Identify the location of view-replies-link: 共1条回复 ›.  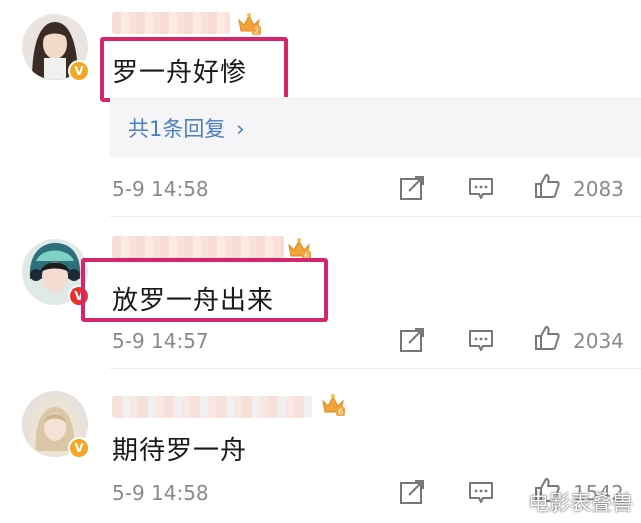
(186, 128).